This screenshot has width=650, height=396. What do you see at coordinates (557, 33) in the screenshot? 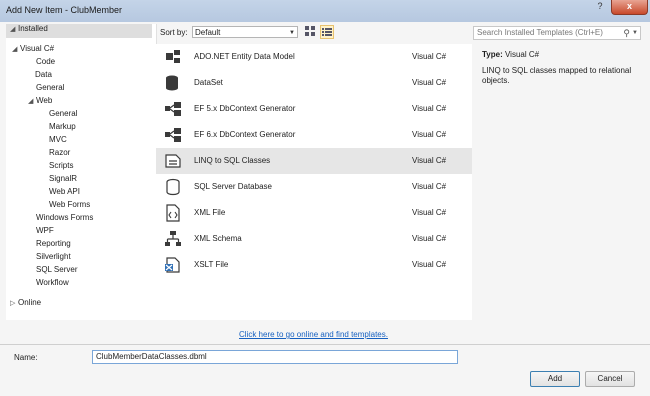
I see `search-templates-input: Search Installed Templates (Ctrl+E) ⚲ ▼` at bounding box center [557, 33].